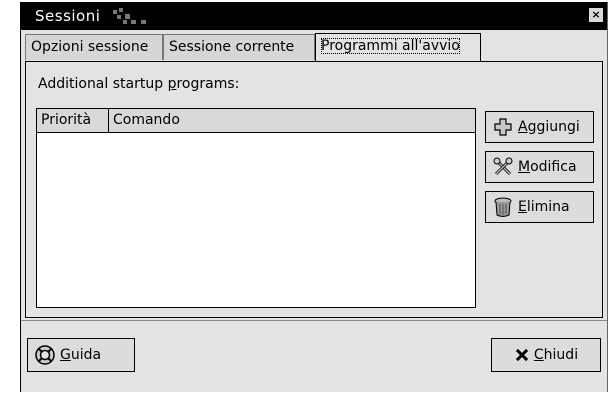 The height and width of the screenshot is (393, 608). Describe the element at coordinates (314, 320) in the screenshot. I see `footer-separator` at that location.